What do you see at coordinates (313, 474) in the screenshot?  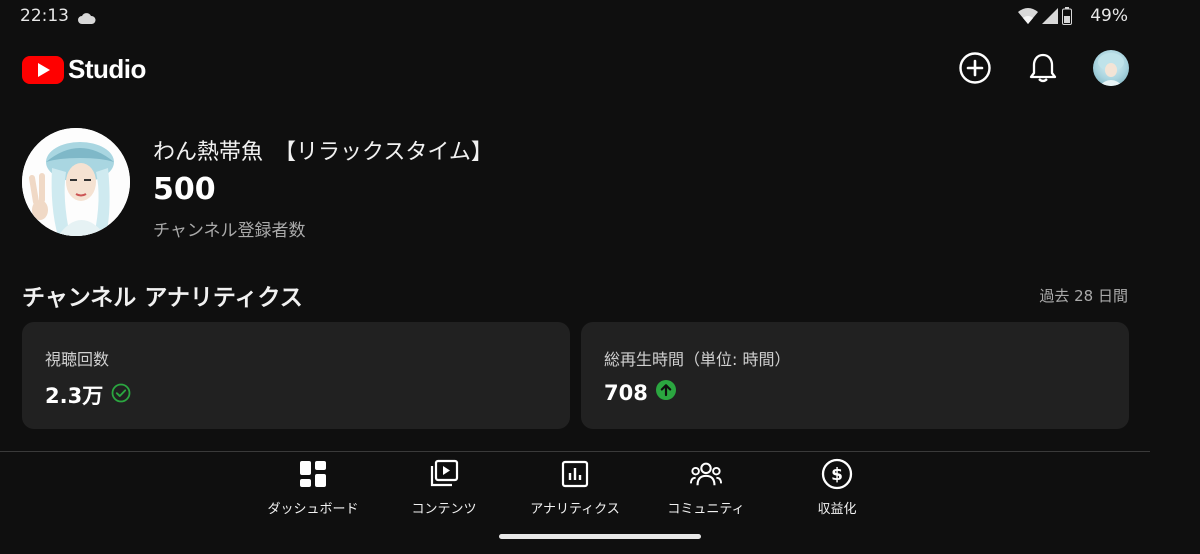 I see `dashboard-icon` at bounding box center [313, 474].